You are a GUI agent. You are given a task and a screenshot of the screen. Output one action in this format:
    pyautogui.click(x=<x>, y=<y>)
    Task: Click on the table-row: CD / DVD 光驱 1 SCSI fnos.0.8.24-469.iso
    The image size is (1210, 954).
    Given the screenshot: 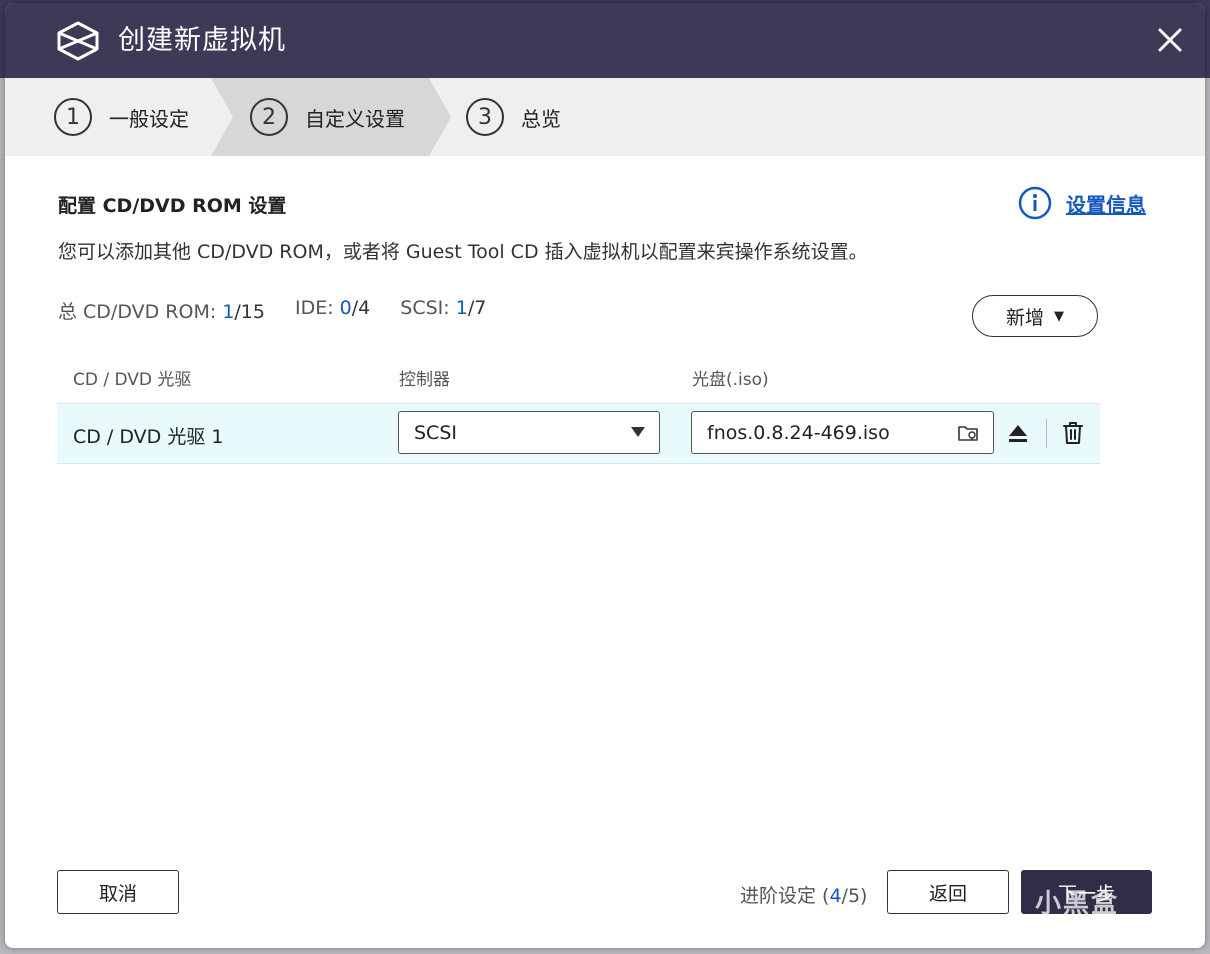 What is the action you would take?
    pyautogui.click(x=578, y=433)
    